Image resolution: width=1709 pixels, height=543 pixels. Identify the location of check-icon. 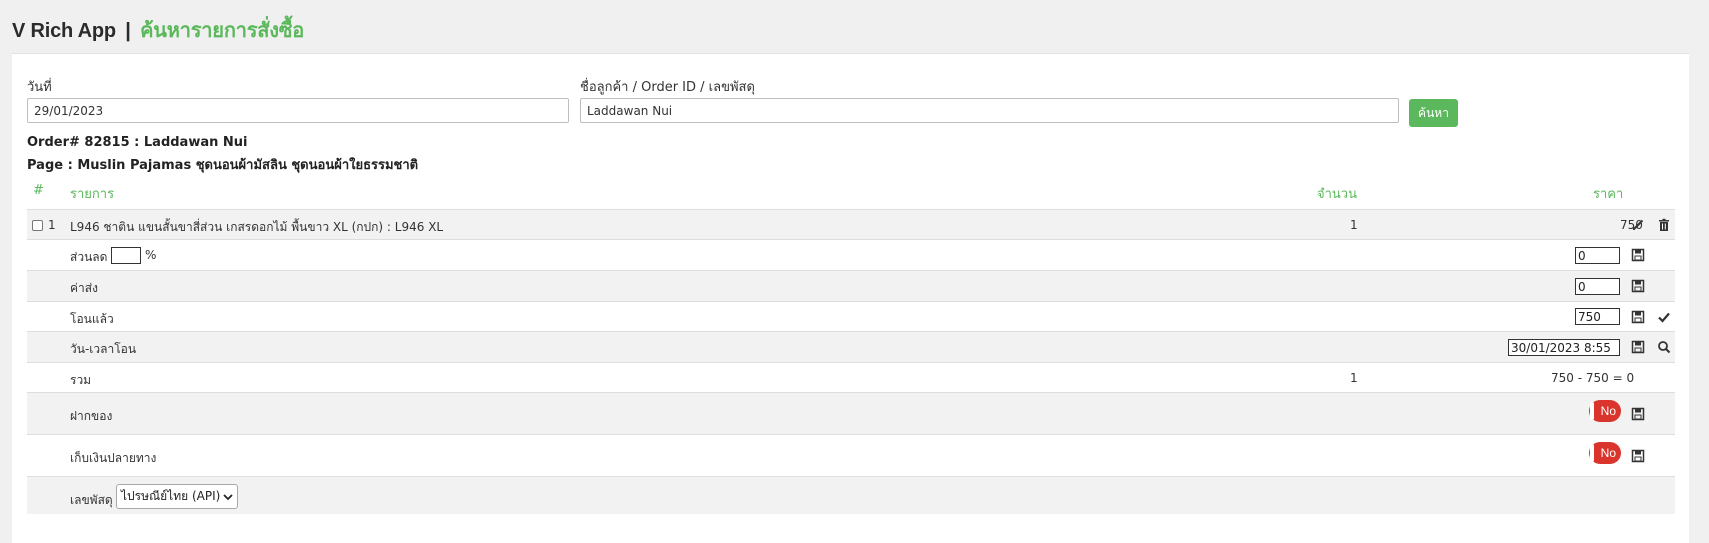
(1664, 317).